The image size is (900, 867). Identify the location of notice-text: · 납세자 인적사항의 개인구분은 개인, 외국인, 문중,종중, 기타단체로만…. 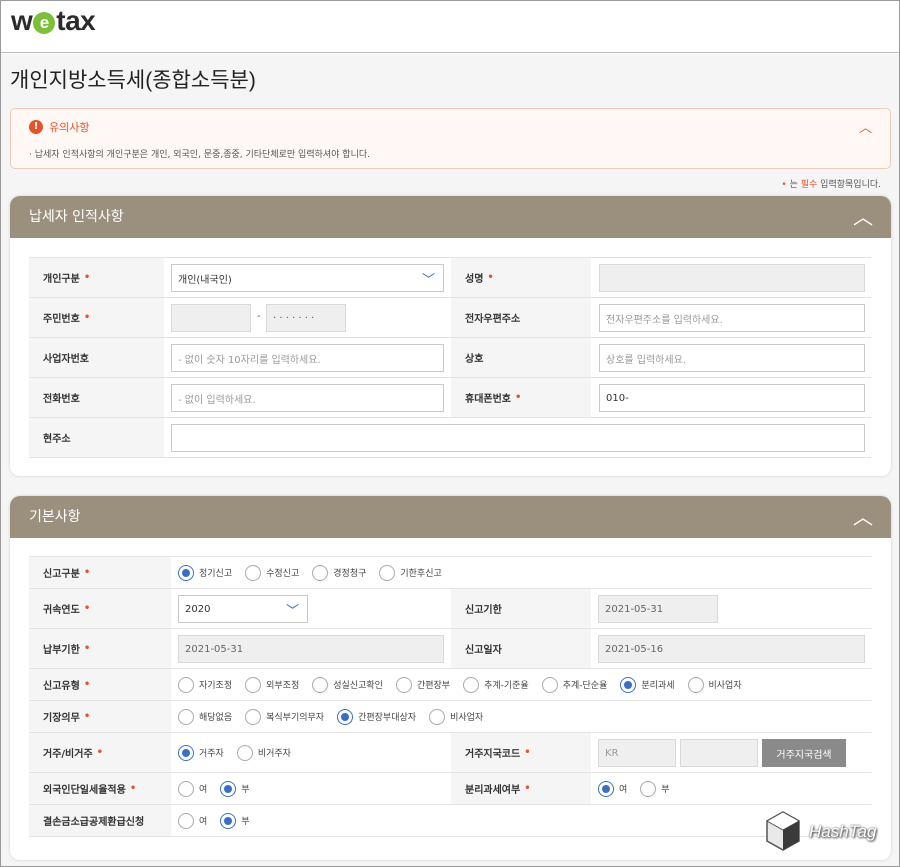
(199, 155).